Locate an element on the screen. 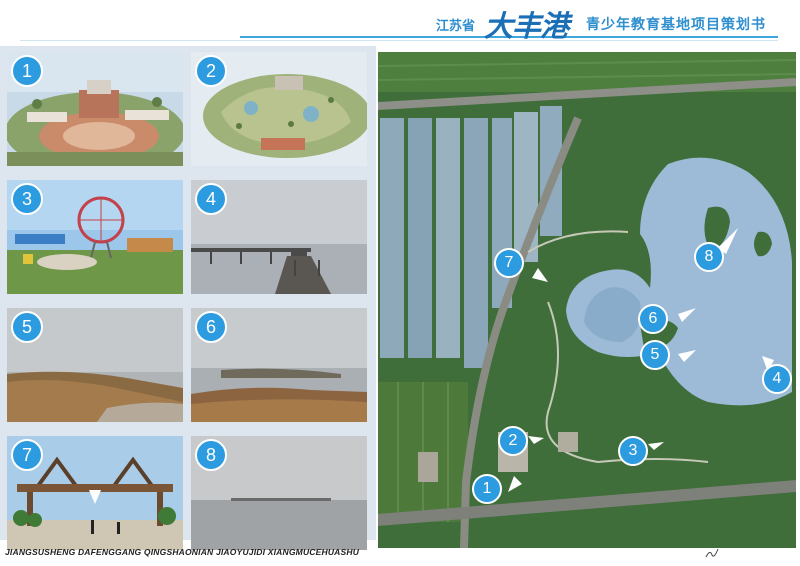  header-rule-thin is located at coordinates (399, 40).